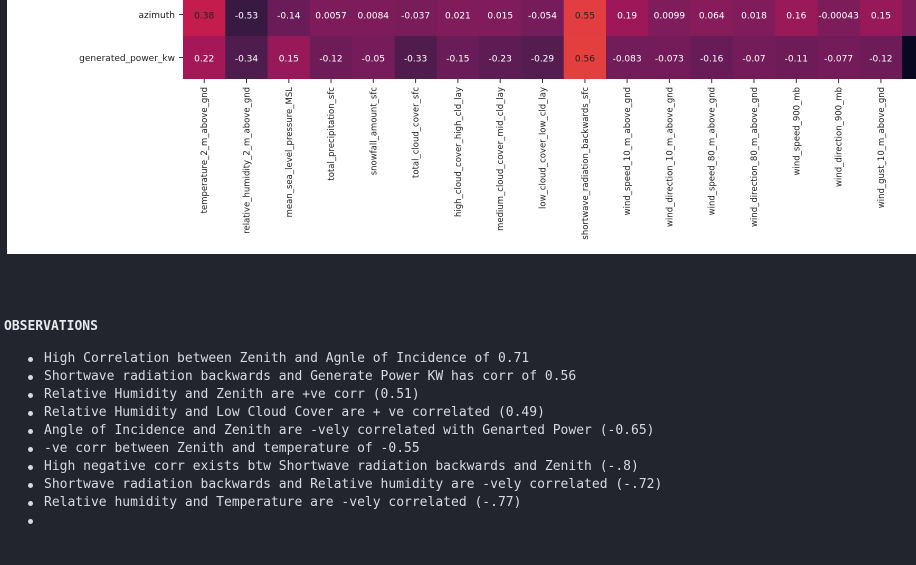 The image size is (916, 565). What do you see at coordinates (459, 152) in the screenshot?
I see `column-label: high_cloud_cover_high_cld_lay` at bounding box center [459, 152].